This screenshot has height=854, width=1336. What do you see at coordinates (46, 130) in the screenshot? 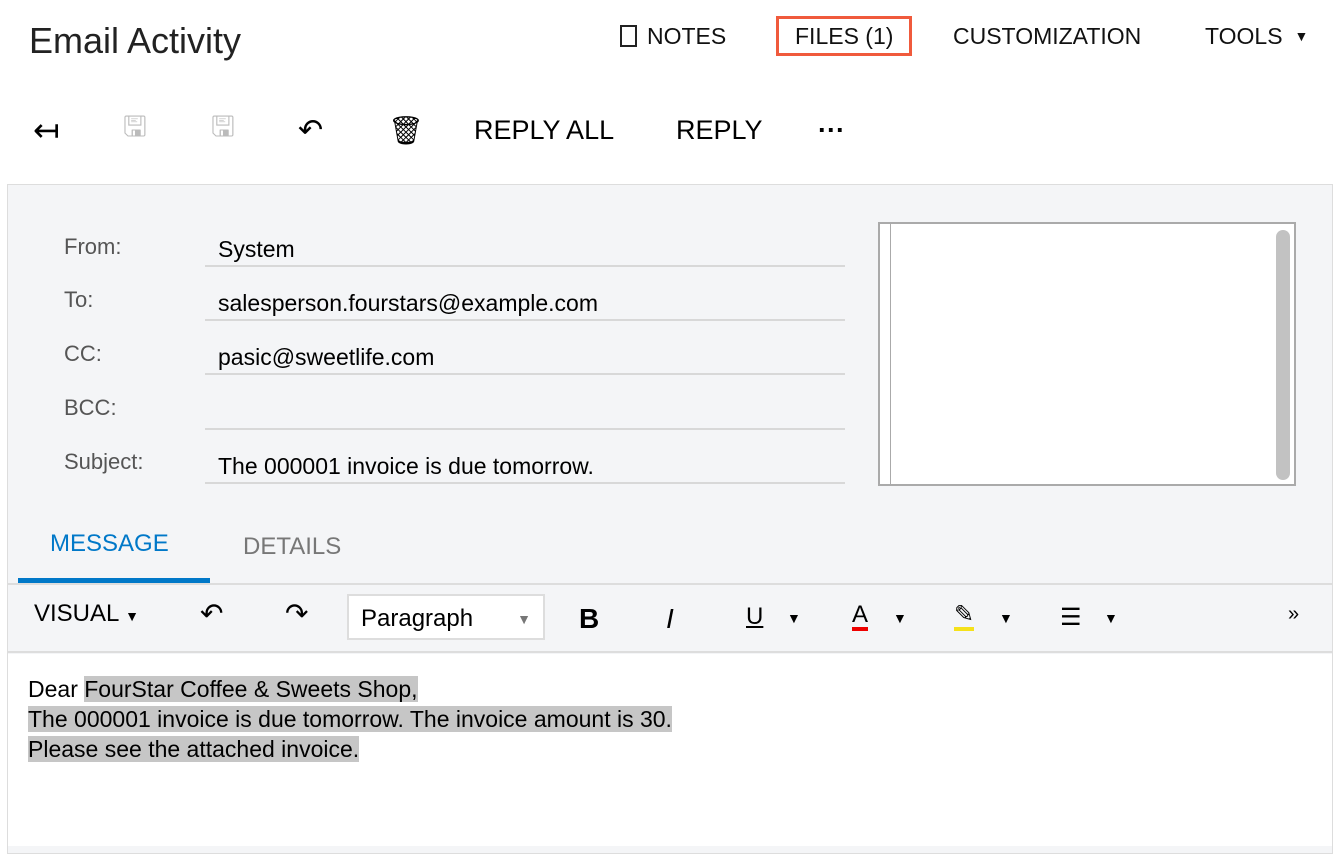
I see `back-icon: ↤` at bounding box center [46, 130].